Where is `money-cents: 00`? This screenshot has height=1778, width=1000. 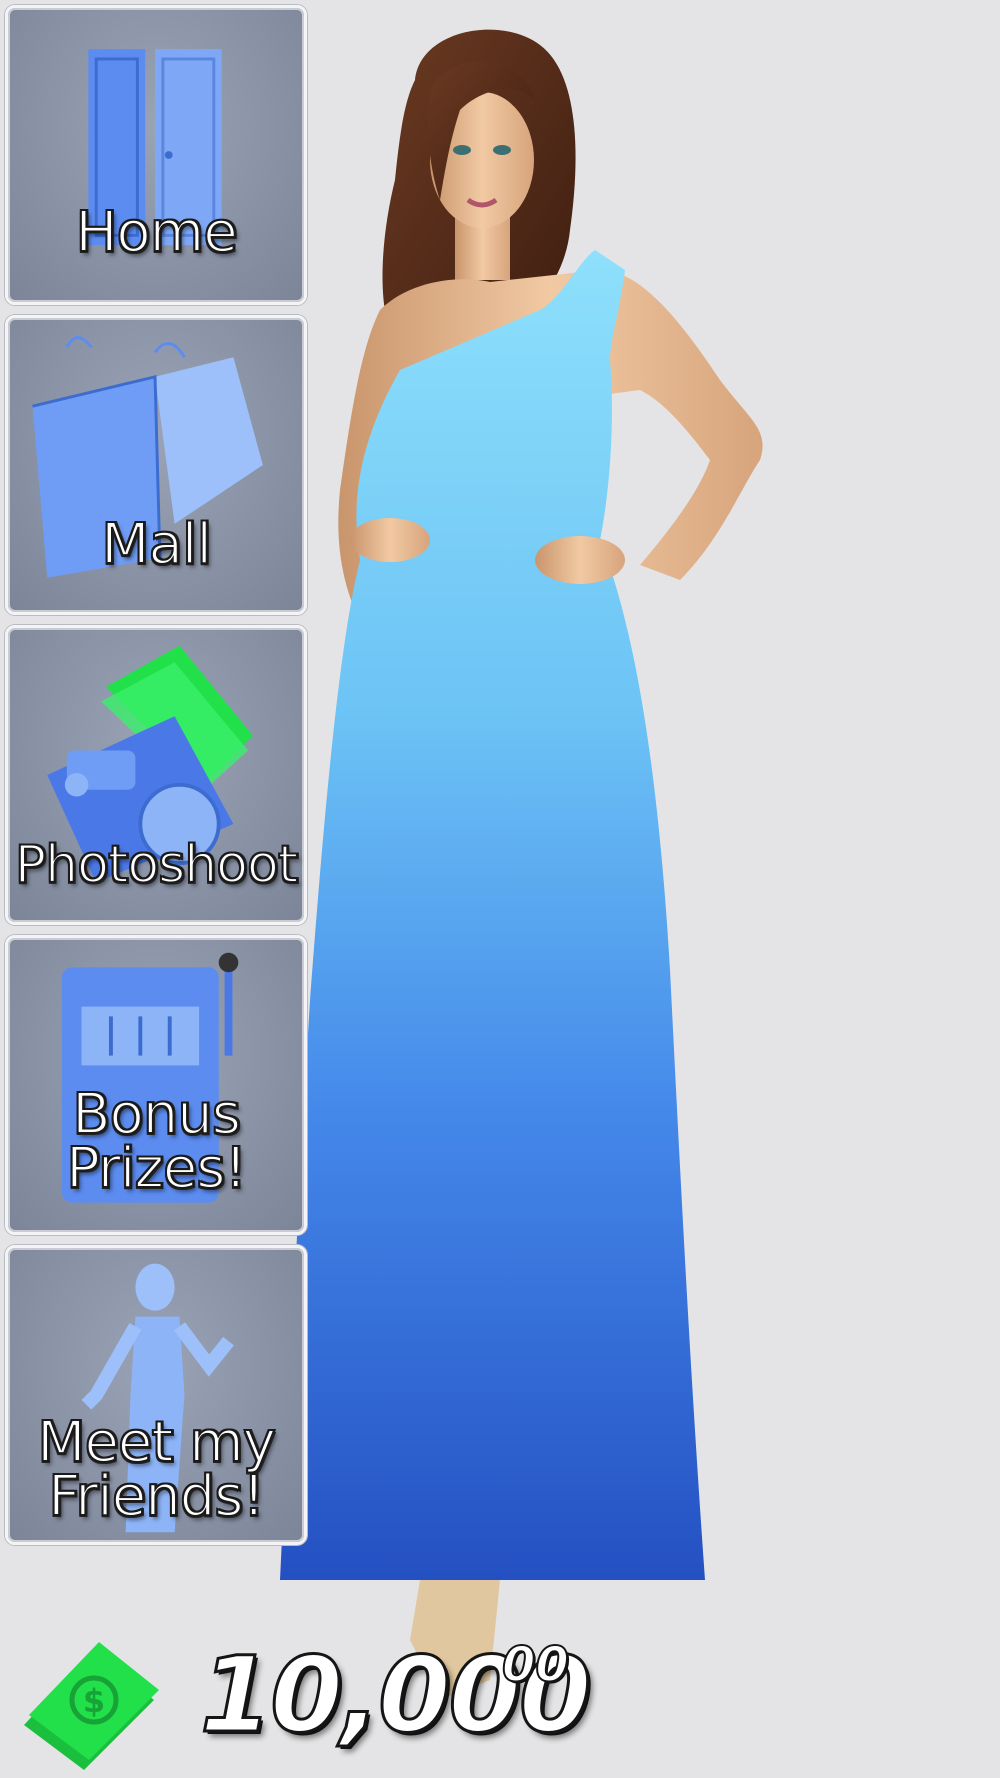
money-cents: 00 is located at coordinates (535, 1665).